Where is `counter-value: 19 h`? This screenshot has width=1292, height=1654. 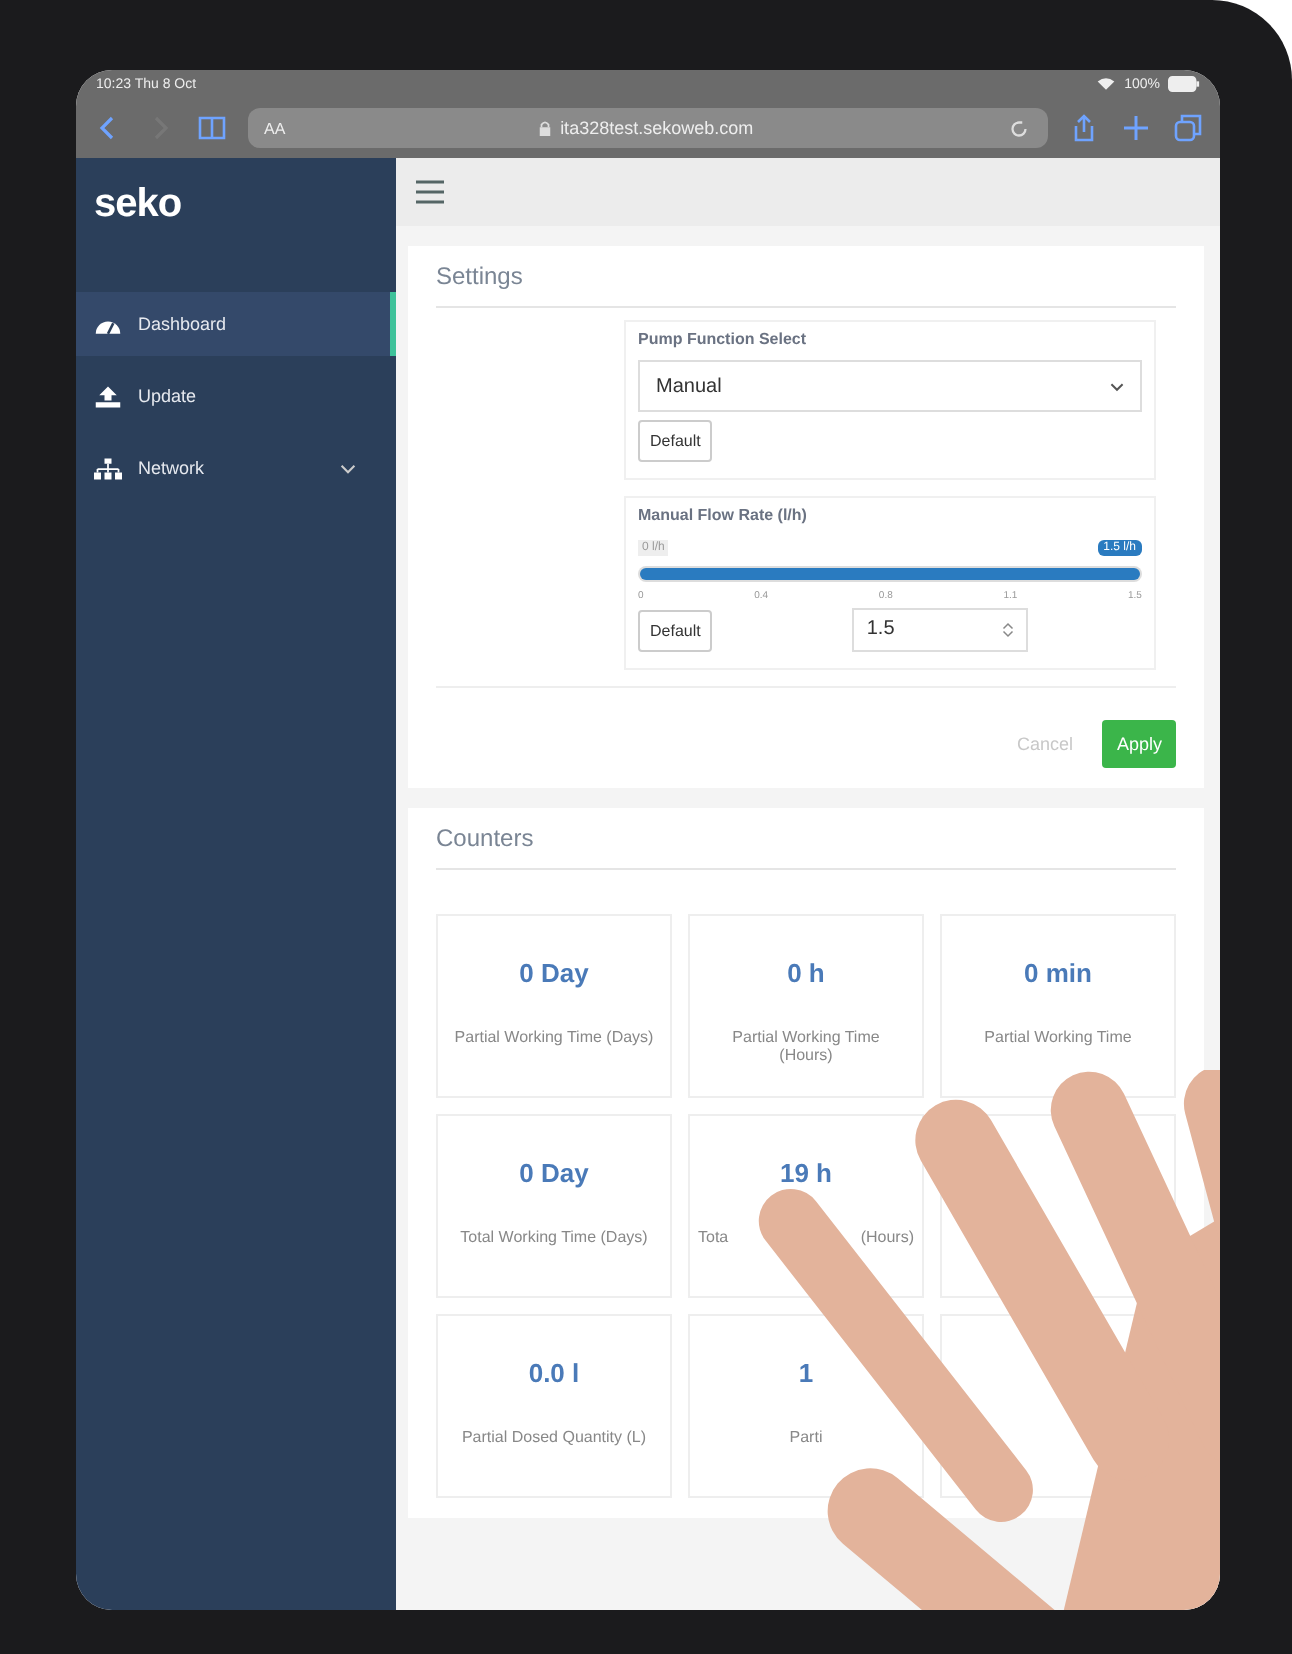 counter-value: 19 h is located at coordinates (805, 1172).